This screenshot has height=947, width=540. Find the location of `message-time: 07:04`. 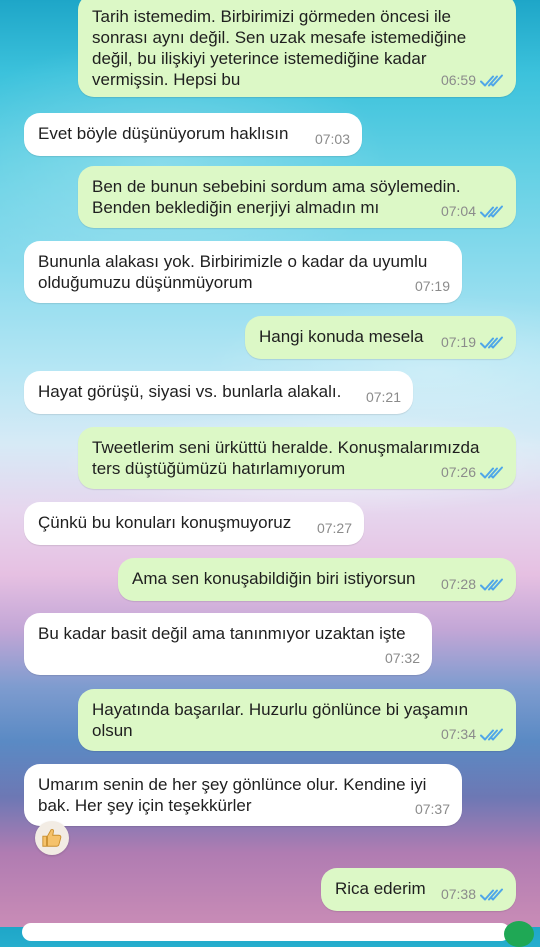

message-time: 07:04 is located at coordinates (458, 211).